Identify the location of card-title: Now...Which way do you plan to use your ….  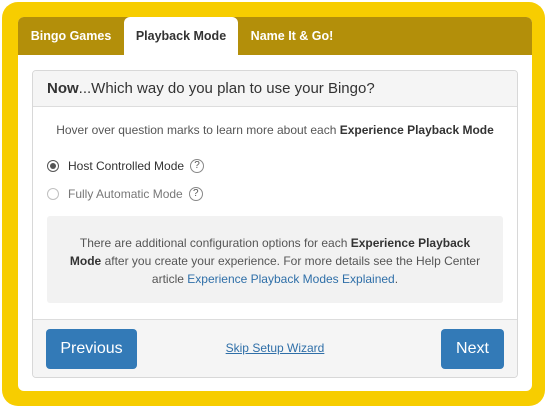
(275, 89).